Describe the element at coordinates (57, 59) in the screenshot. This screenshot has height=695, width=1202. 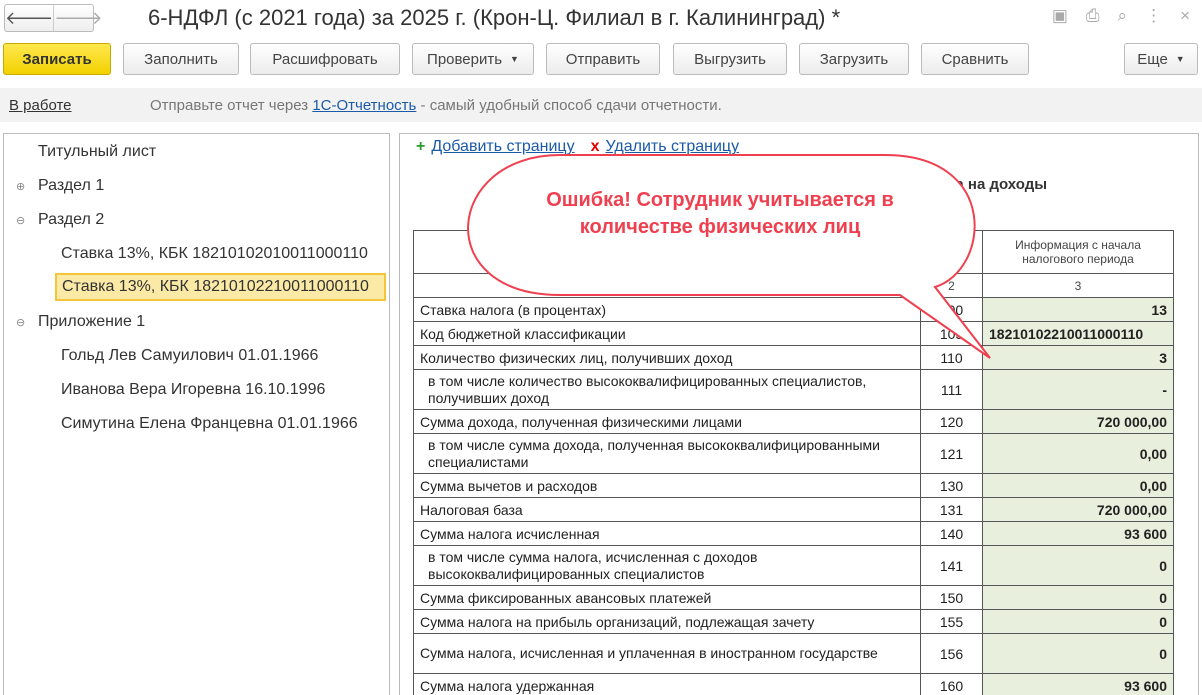
I see `save-button: Записать` at that location.